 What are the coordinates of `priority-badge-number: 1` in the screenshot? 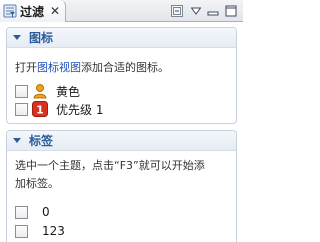 It's located at (40, 110).